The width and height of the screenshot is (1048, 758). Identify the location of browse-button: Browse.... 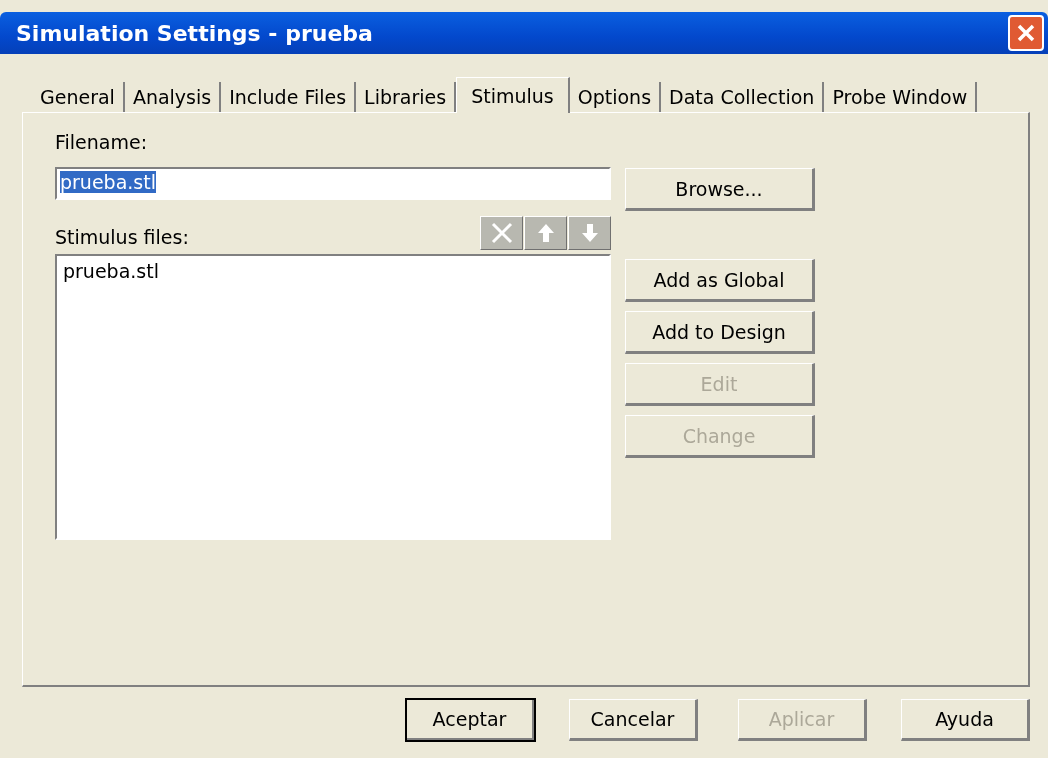
(720, 189).